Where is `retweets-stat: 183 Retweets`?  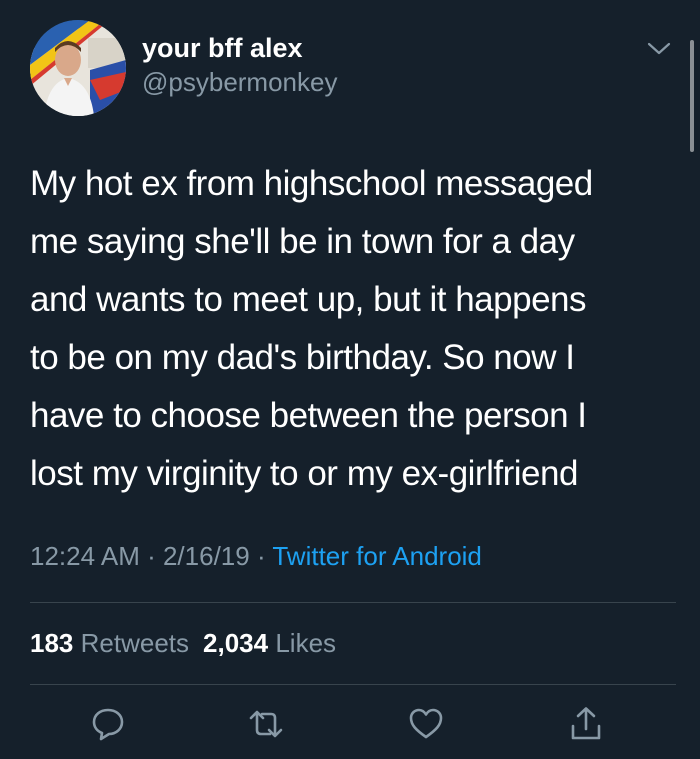 retweets-stat: 183 Retweets is located at coordinates (109, 643).